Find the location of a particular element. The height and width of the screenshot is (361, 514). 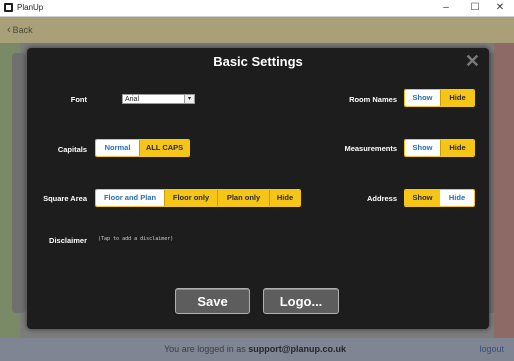

room-names-show-option: Show is located at coordinates (422, 98).